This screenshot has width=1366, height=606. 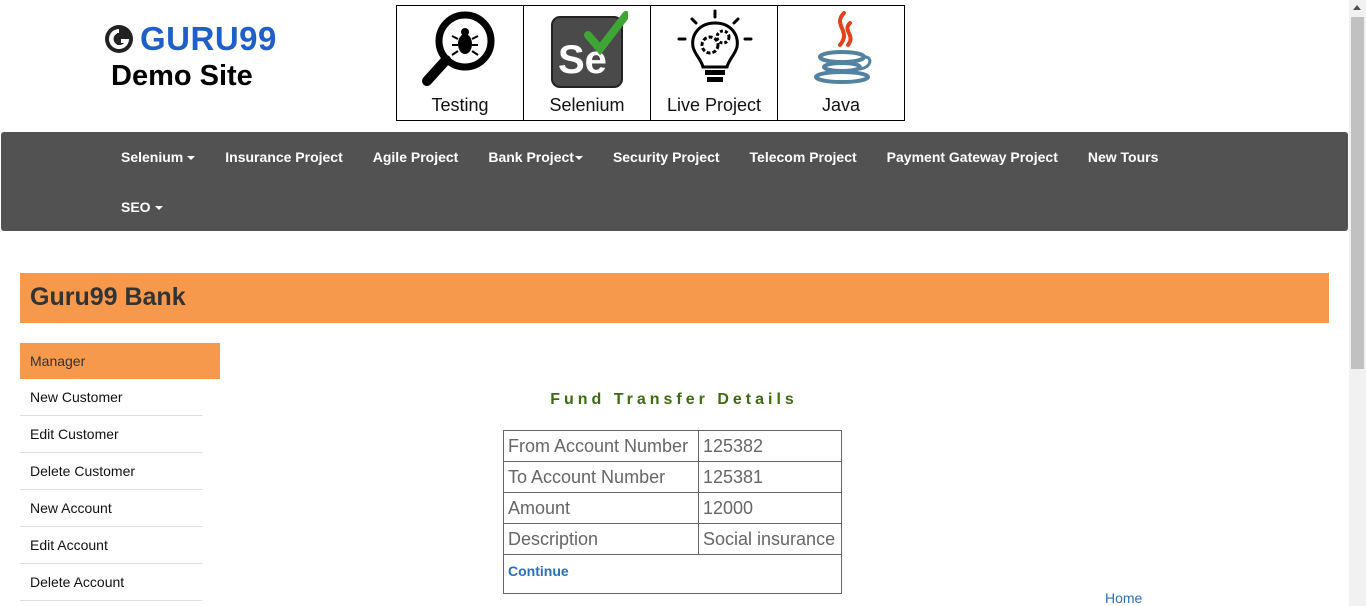 What do you see at coordinates (674, 399) in the screenshot?
I see `page-title: Fund Transfer Details` at bounding box center [674, 399].